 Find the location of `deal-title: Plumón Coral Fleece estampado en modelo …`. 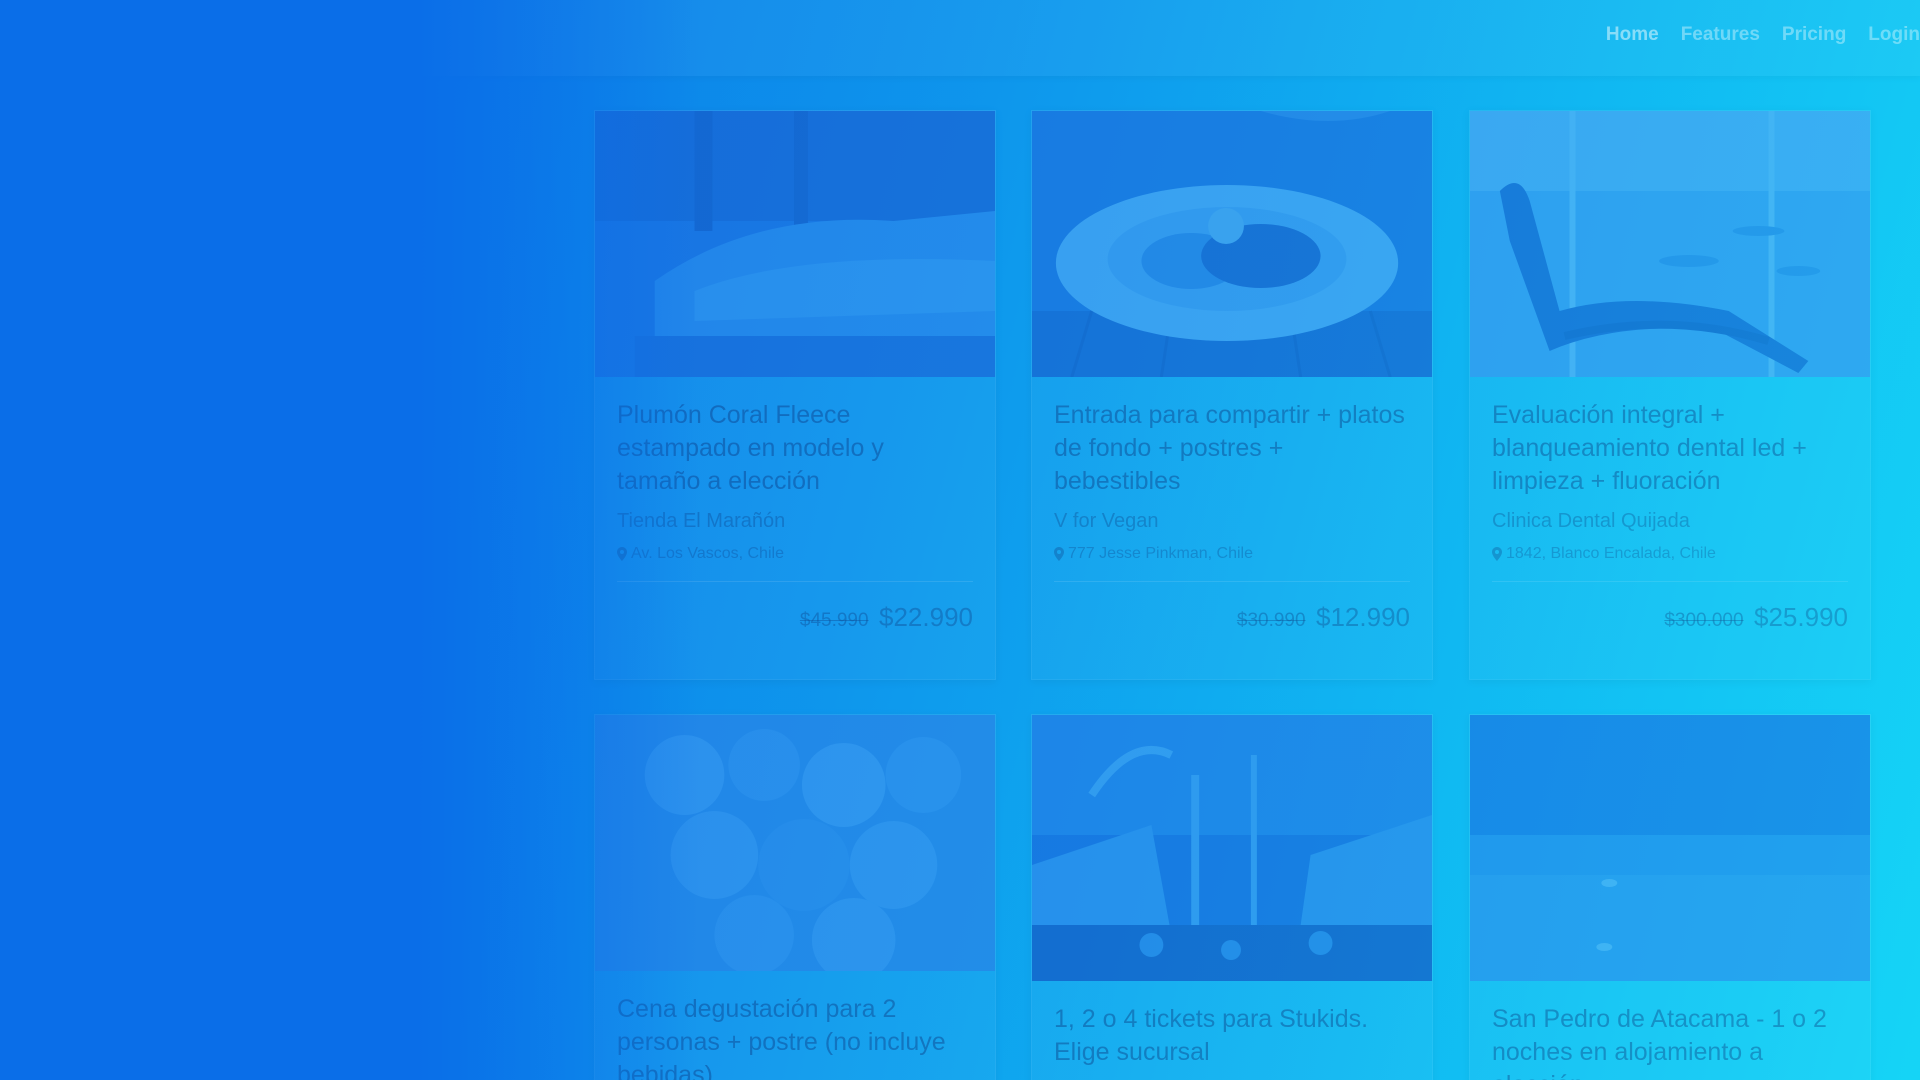

deal-title: Plumón Coral Fleece estampado en modelo … is located at coordinates (795, 448).